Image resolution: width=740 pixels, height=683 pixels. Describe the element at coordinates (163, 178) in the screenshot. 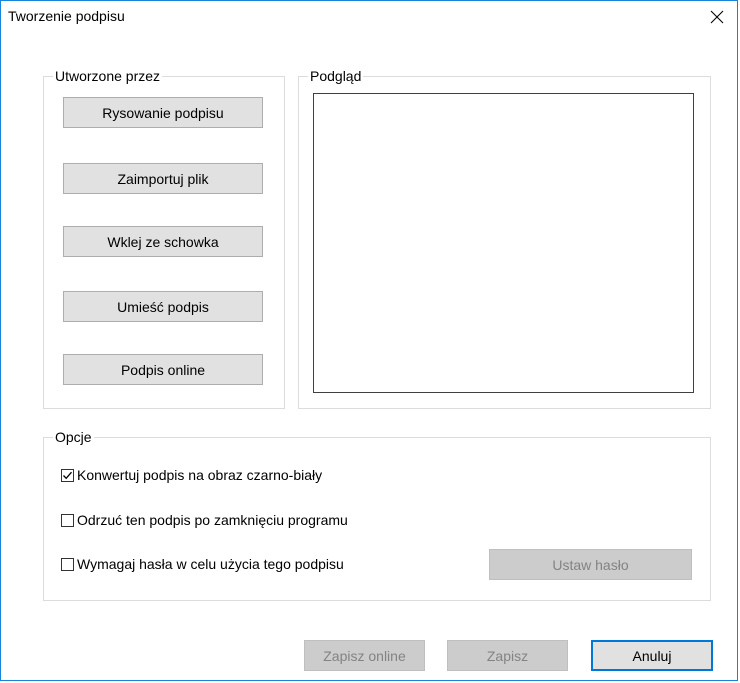

I see `import-file-button: Zaimportuj plik` at that location.